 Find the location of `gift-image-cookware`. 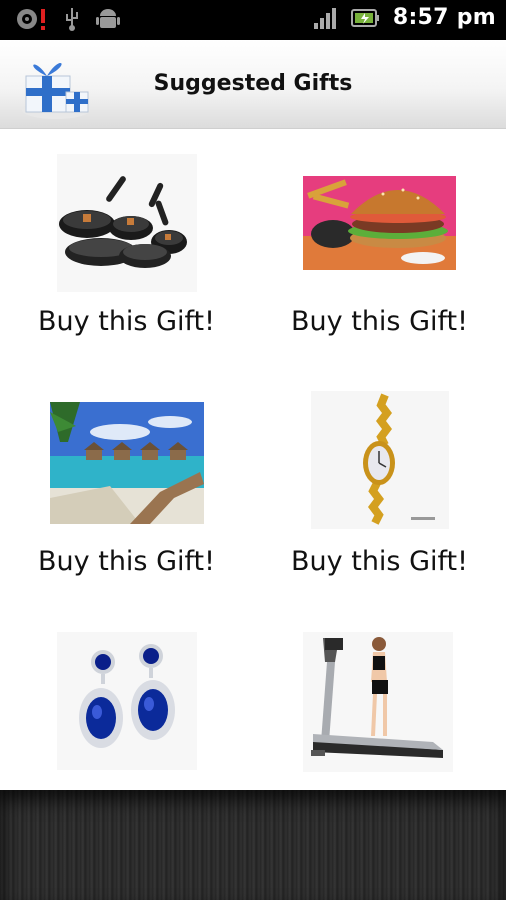

gift-image-cookware is located at coordinates (127, 223).